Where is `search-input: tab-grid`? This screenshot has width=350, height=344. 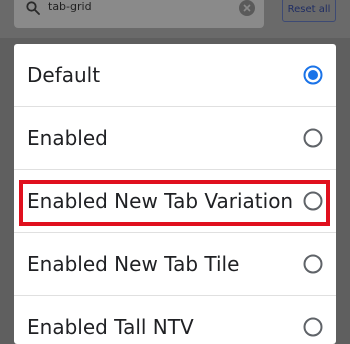 search-input: tab-grid is located at coordinates (70, 6).